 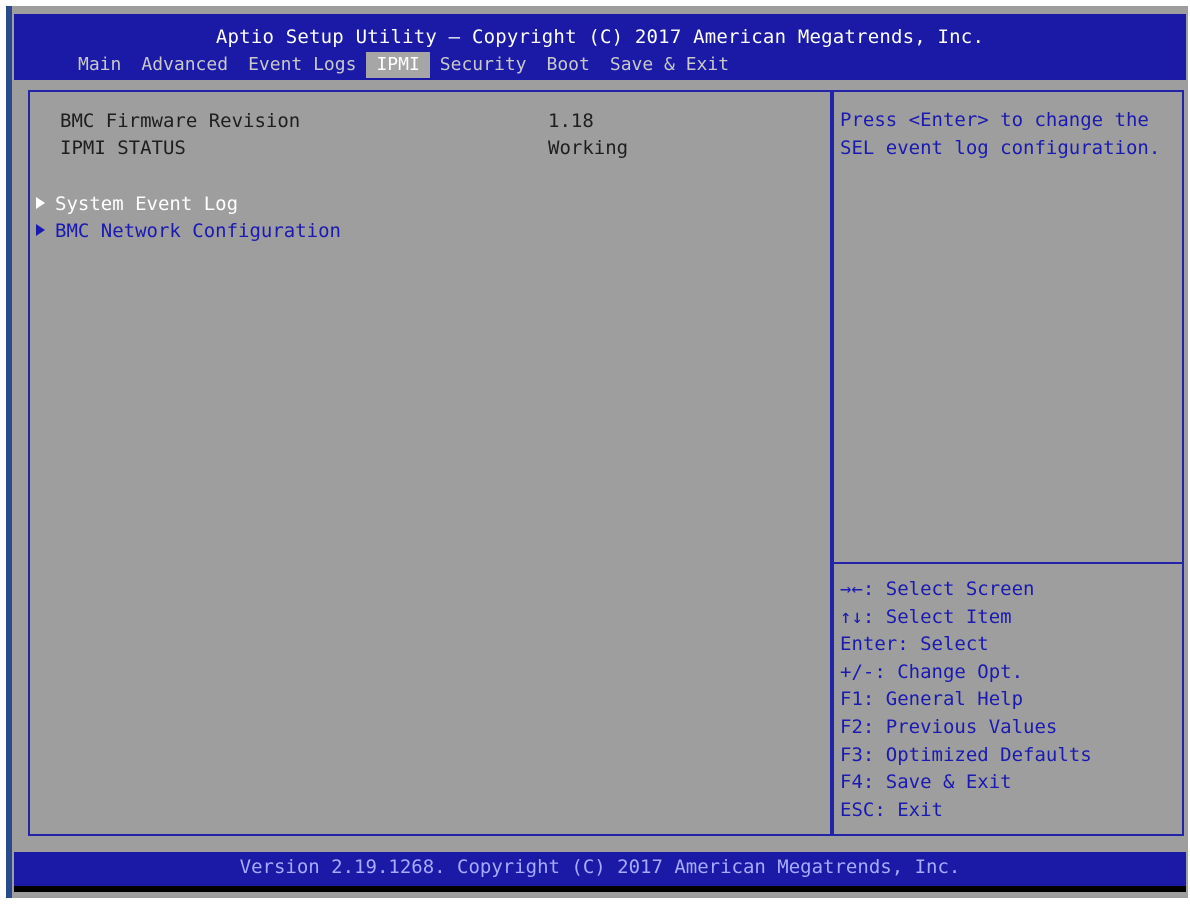 I want to click on submenu-label: BMC Network Configuration, so click(x=198, y=231).